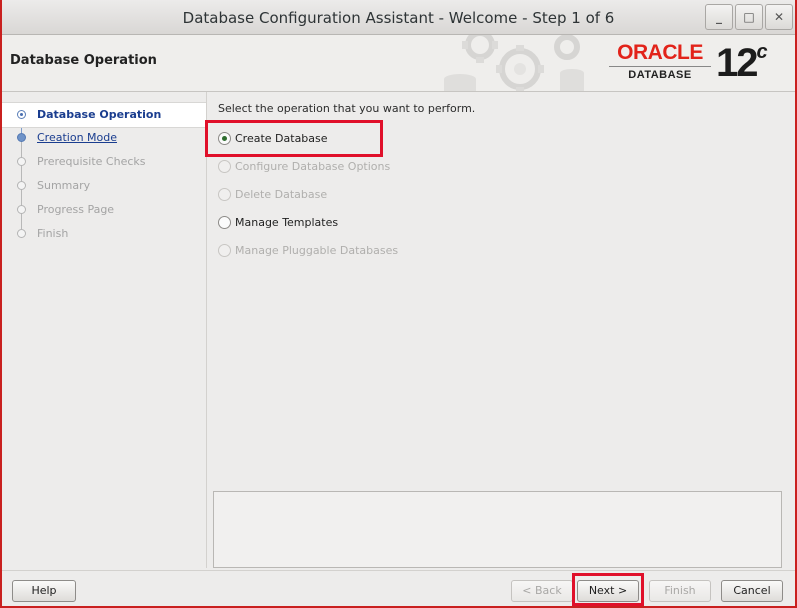  Describe the element at coordinates (497, 529) in the screenshot. I see `message-panel` at that location.